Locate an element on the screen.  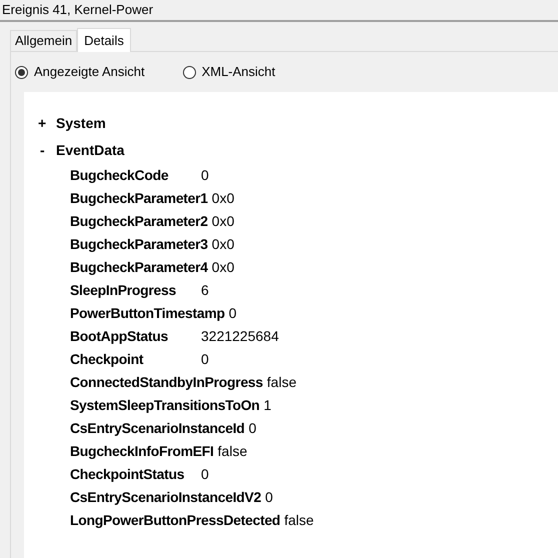
field-name: ConnectedStandbyInProgress is located at coordinates (166, 382).